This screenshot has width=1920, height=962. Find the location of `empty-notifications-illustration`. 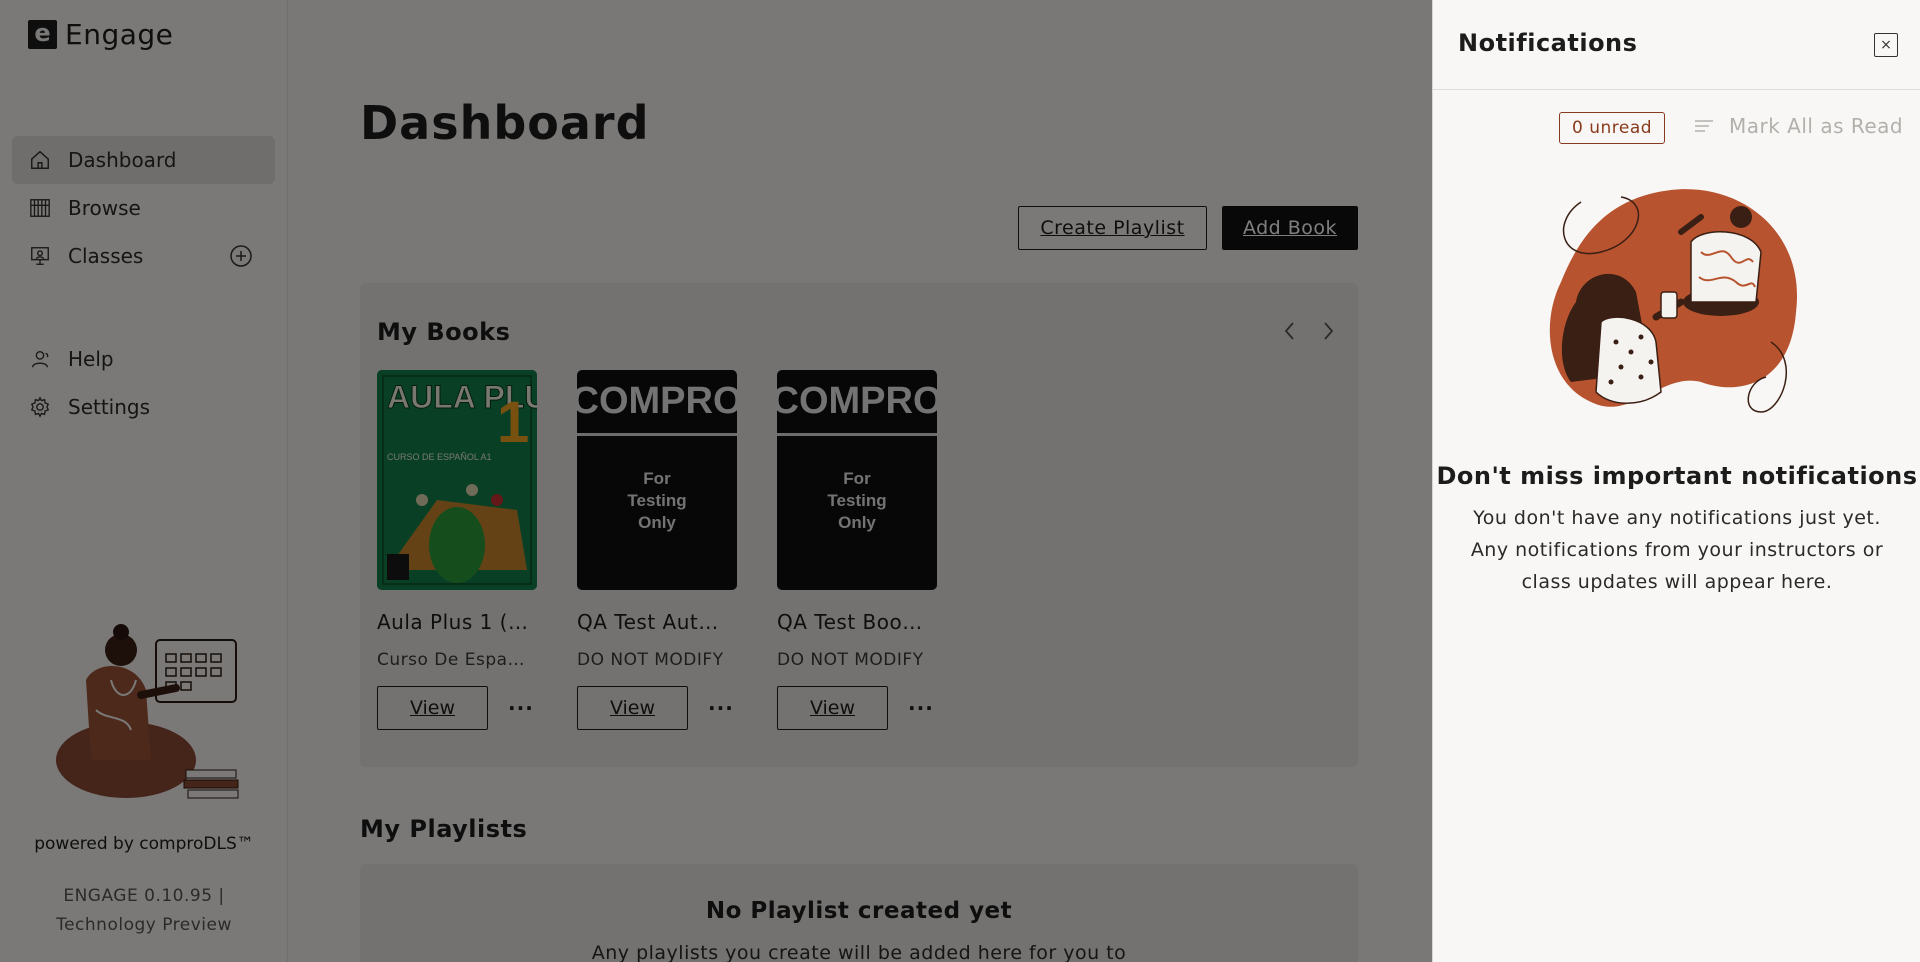

empty-notifications-illustration is located at coordinates (1676, 309).